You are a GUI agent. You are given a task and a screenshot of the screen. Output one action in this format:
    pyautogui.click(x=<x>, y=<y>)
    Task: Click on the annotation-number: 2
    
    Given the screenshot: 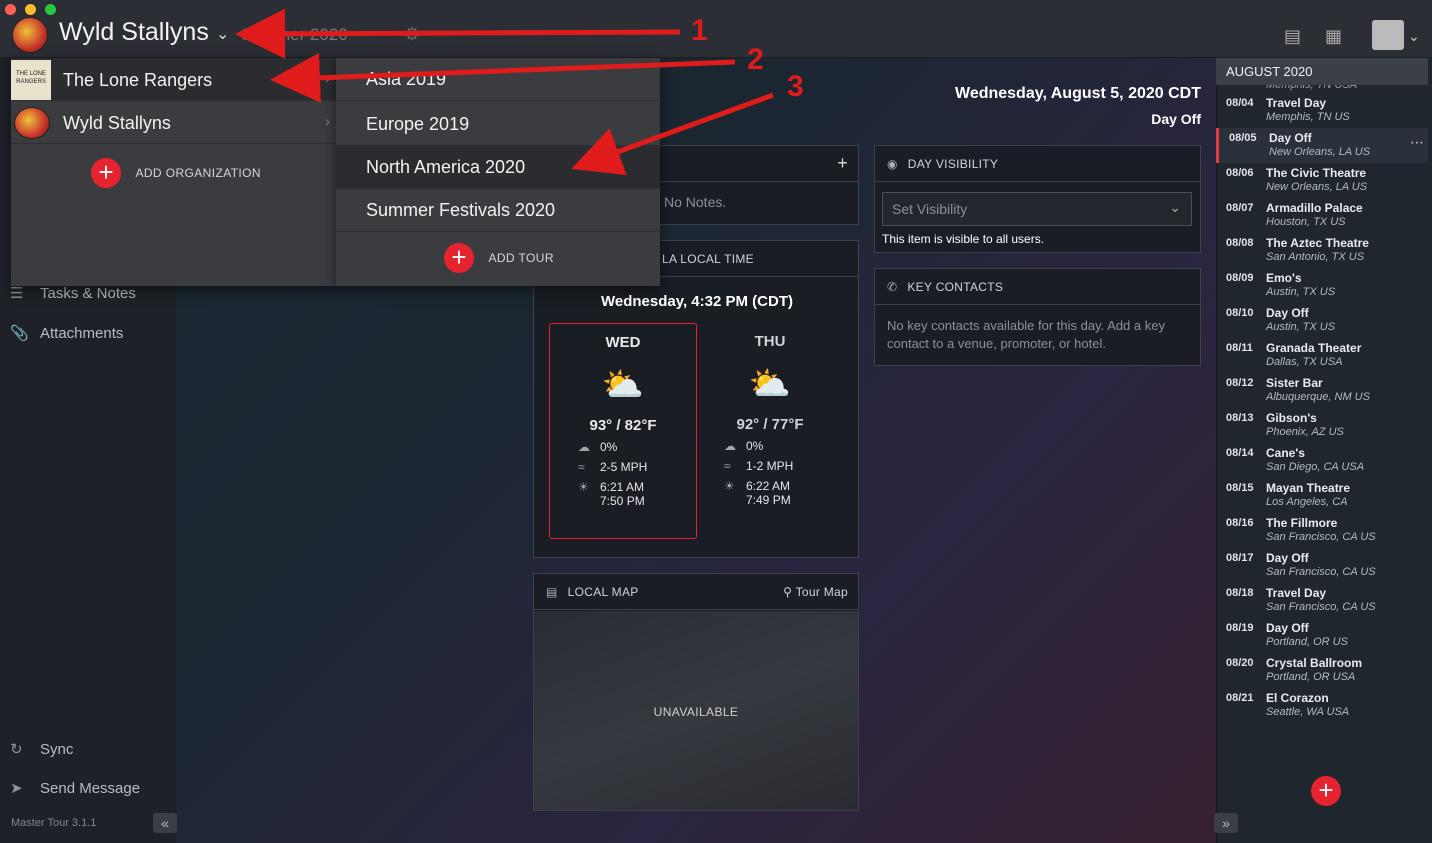 What is the action you would take?
    pyautogui.click(x=755, y=59)
    